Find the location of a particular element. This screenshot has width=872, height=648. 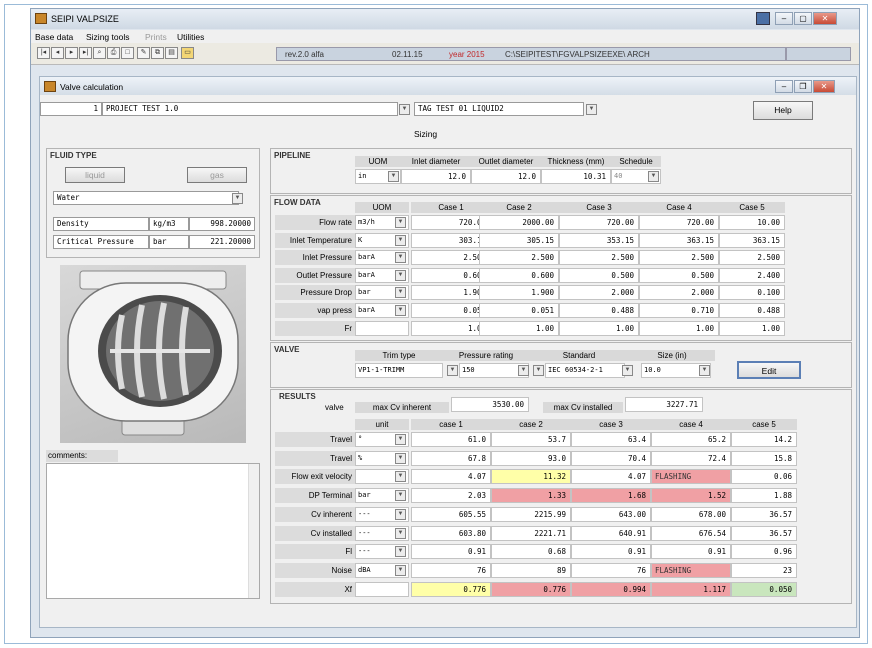

rating-dropdown-icon: ▼ is located at coordinates (523, 370).